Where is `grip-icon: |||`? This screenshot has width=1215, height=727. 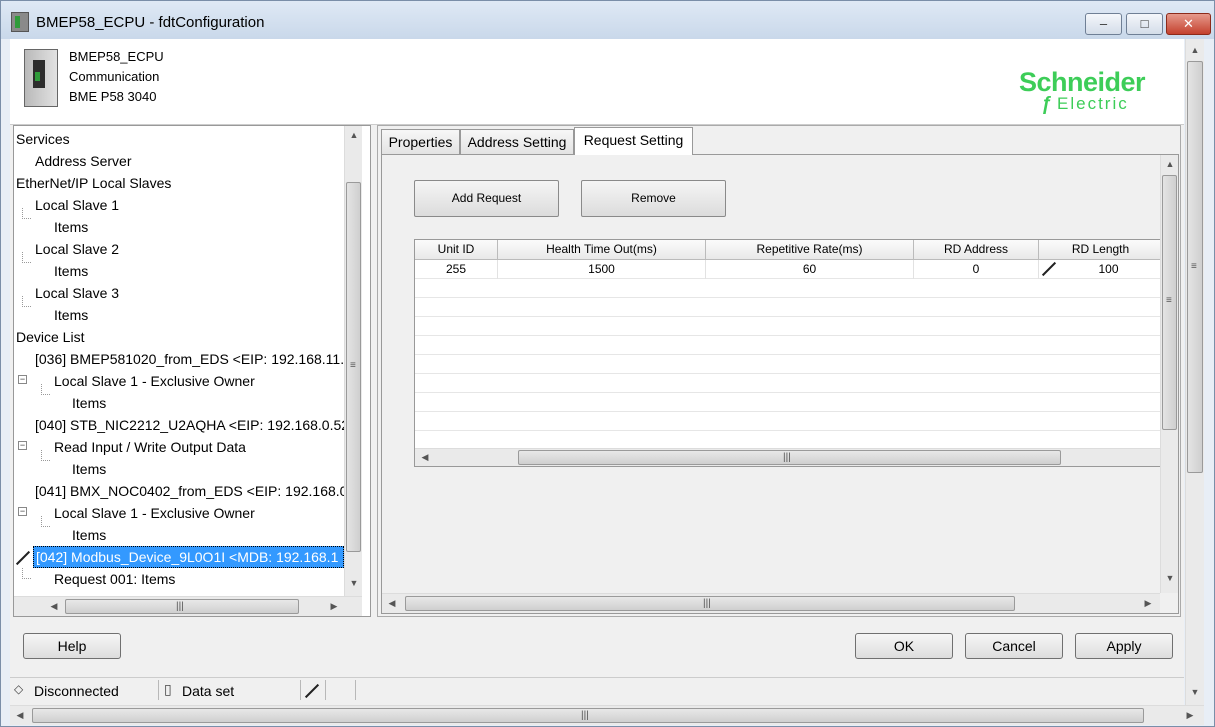 grip-icon: ||| is located at coordinates (707, 603).